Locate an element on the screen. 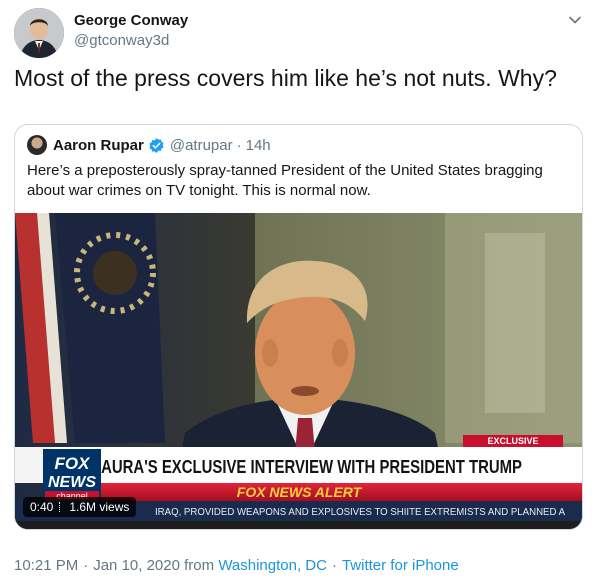 The image size is (601, 586). video-views: 1.6M views is located at coordinates (99, 507).